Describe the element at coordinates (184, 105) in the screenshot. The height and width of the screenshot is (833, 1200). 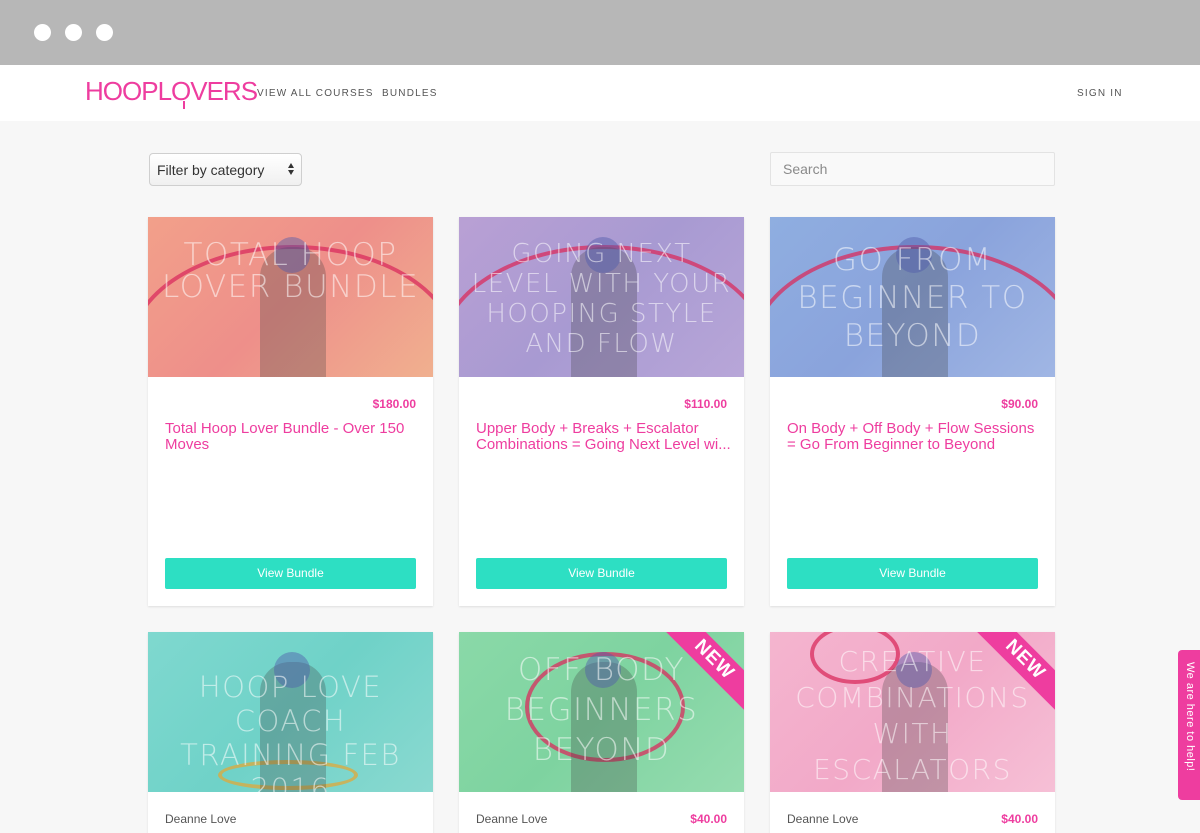
I see `logo-hoop-tail` at that location.